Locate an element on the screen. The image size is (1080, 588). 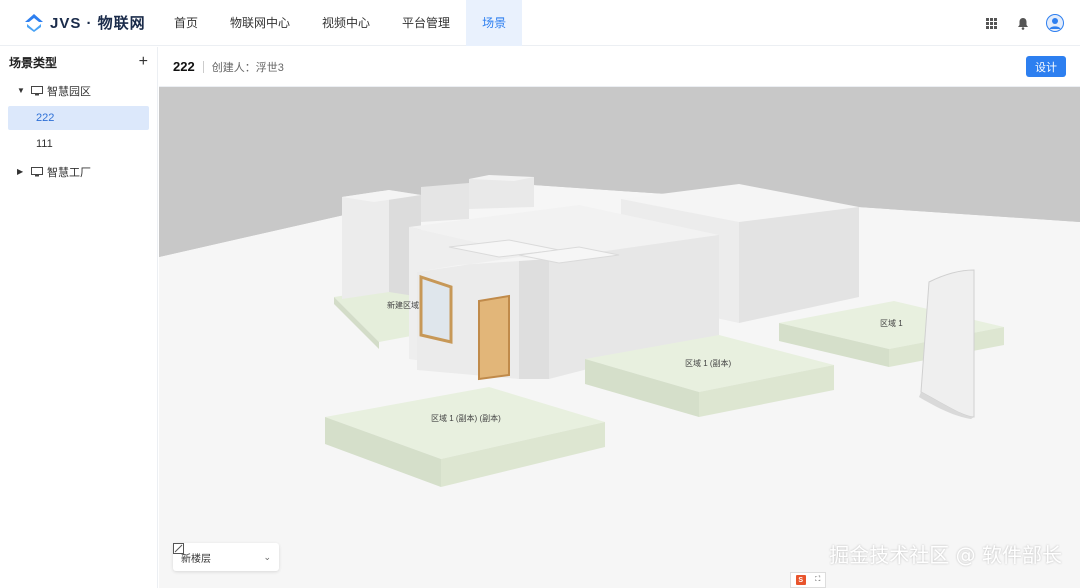
apps-grid-icon is located at coordinates (991, 23).